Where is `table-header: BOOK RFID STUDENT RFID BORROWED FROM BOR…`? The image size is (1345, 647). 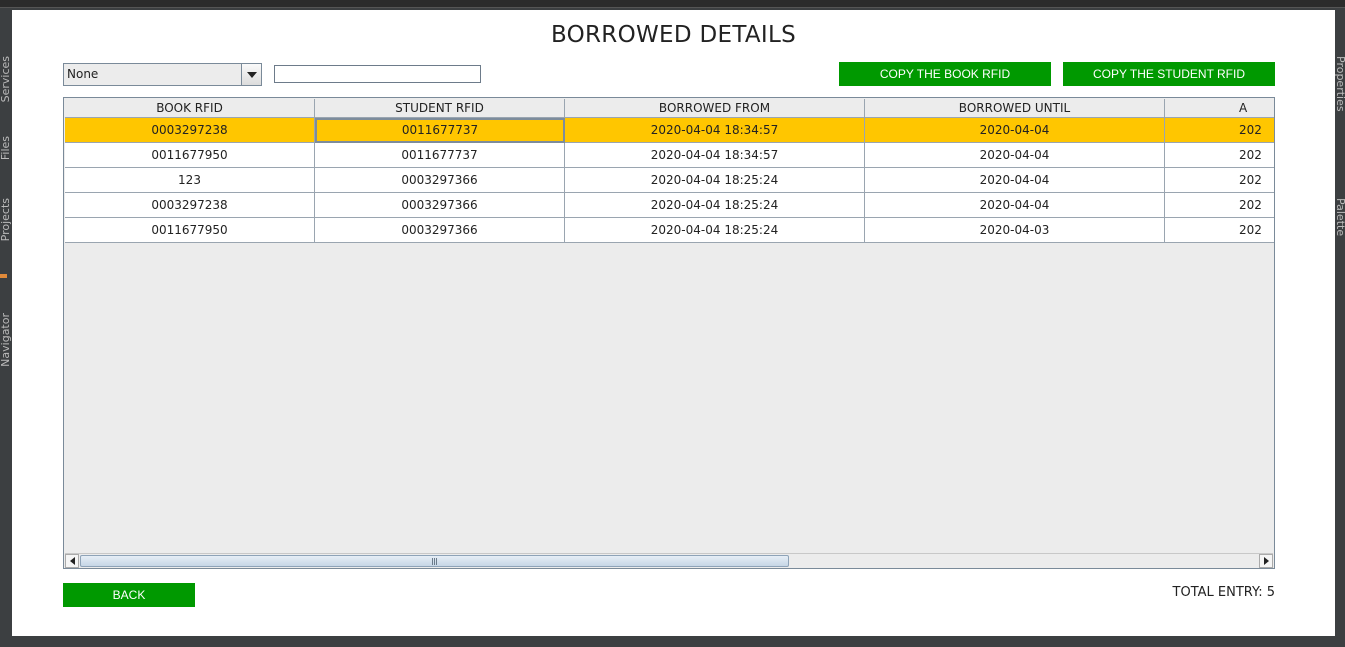
table-header: BOOK RFID STUDENT RFID BORROWED FROM BOR… is located at coordinates (669, 108).